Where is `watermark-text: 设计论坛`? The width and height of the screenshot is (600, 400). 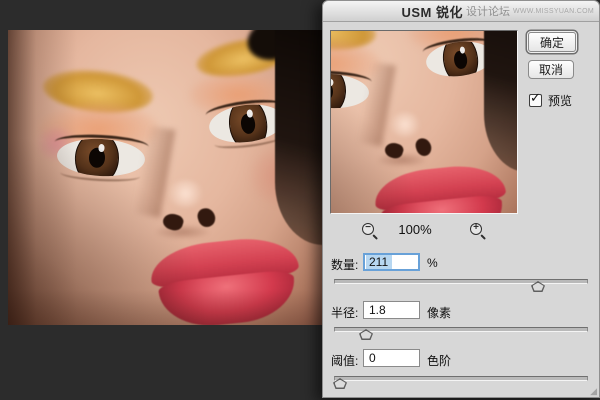
watermark-text: 设计论坛 is located at coordinates (487, 12).